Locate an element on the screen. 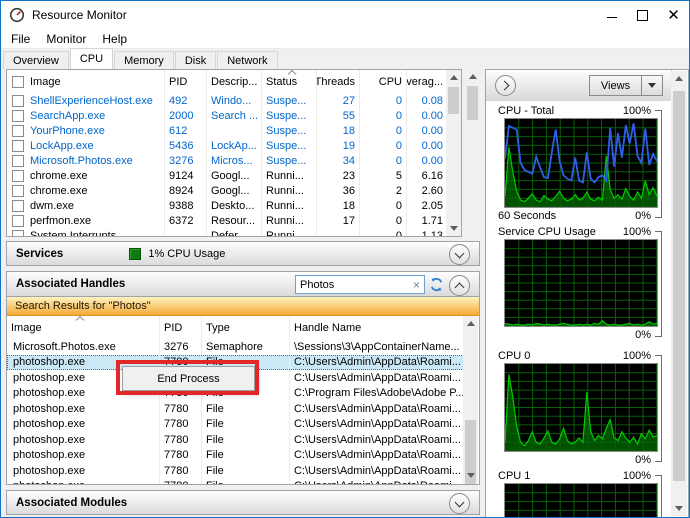 The width and height of the screenshot is (690, 518). tab-disk: Disk is located at coordinates (195, 60).